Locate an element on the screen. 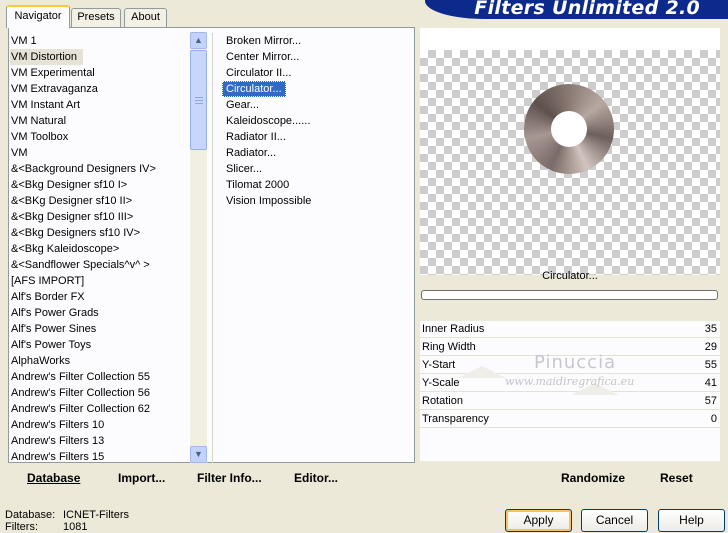 The width and height of the screenshot is (728, 533). category-scrollbar: ▲ ▼ is located at coordinates (198, 247).